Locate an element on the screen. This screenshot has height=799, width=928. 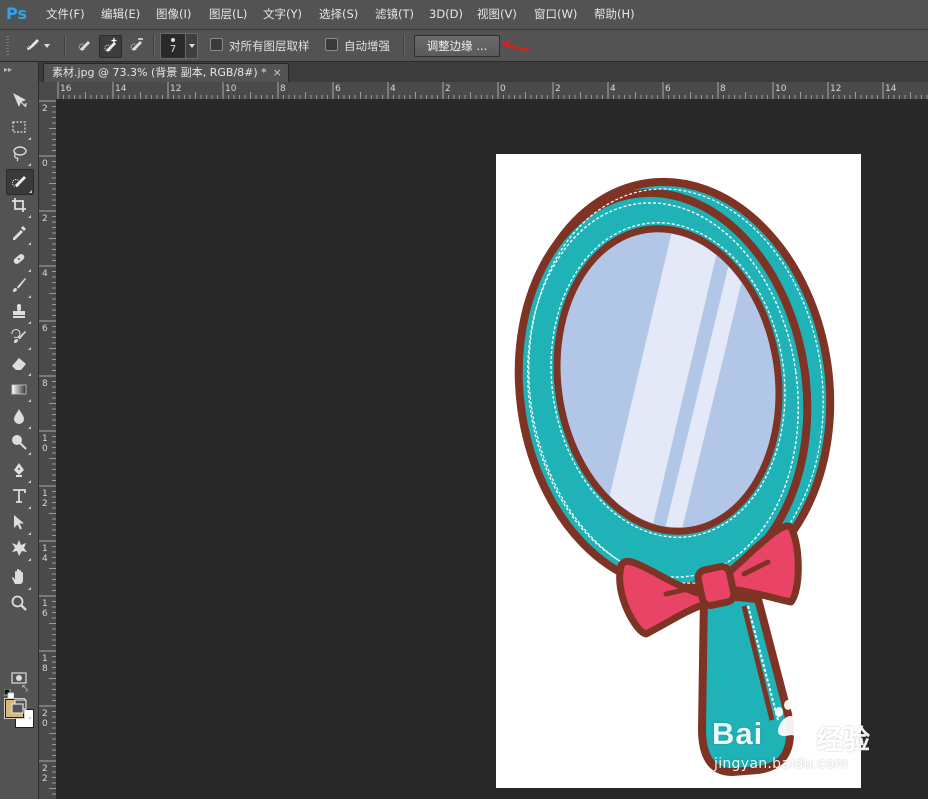
tools-panel: ▸▸ ⤣ is located at coordinates (19, 430).